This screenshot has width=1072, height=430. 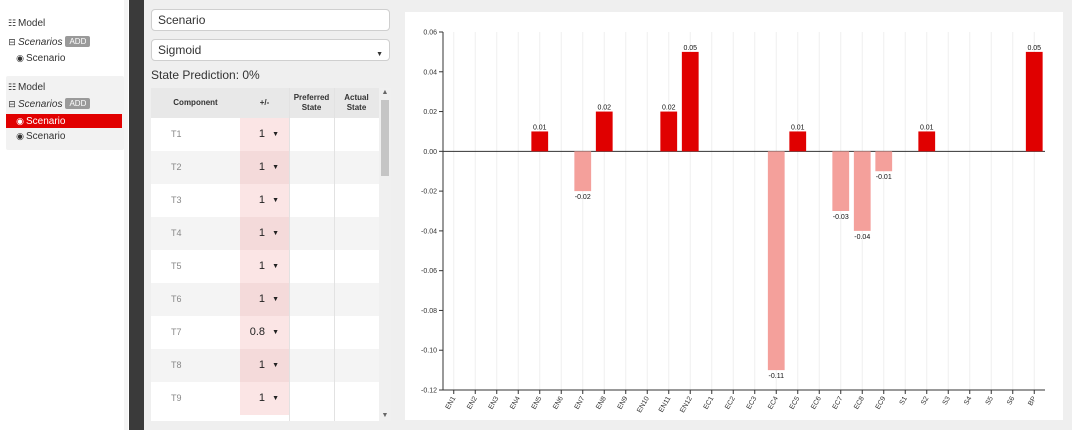 I want to click on table-row: T3 1 ▼, so click(x=265, y=200).